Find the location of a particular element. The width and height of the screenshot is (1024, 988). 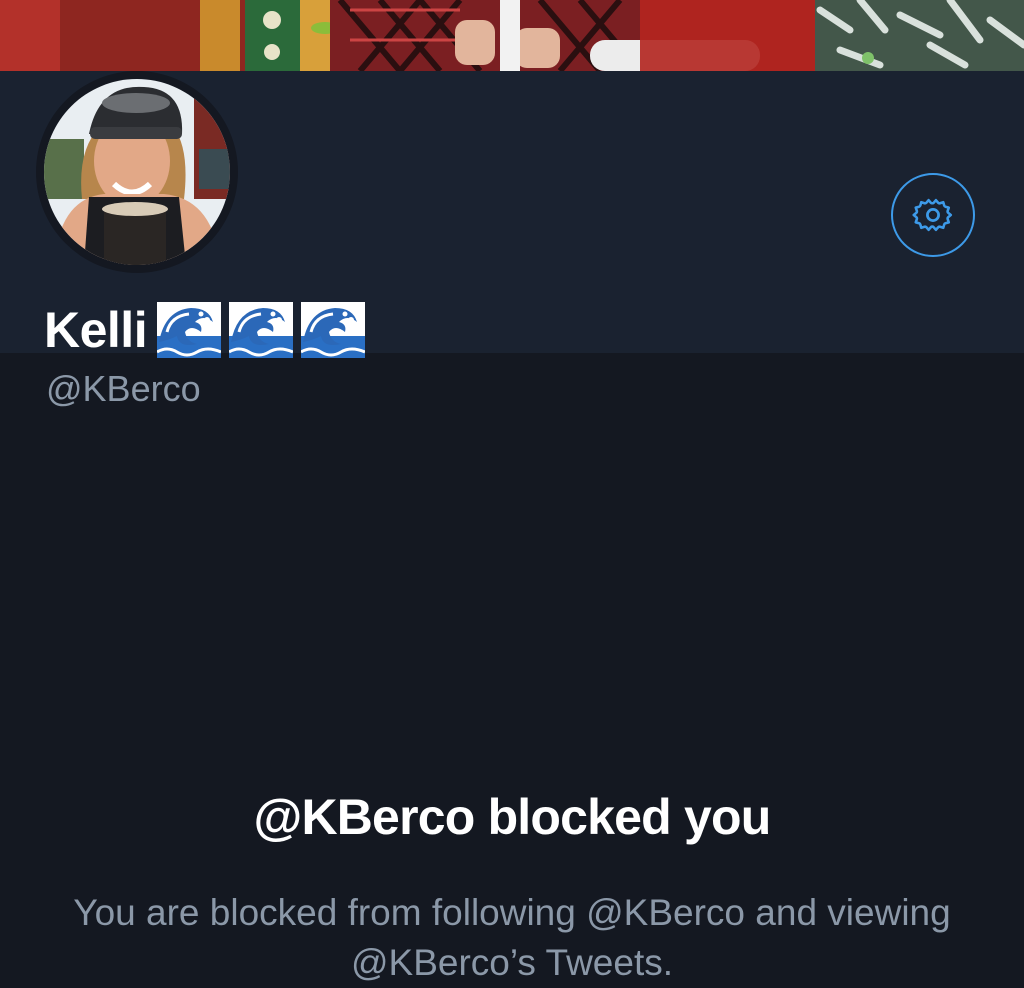

display-name: Kelli is located at coordinates (205, 330).